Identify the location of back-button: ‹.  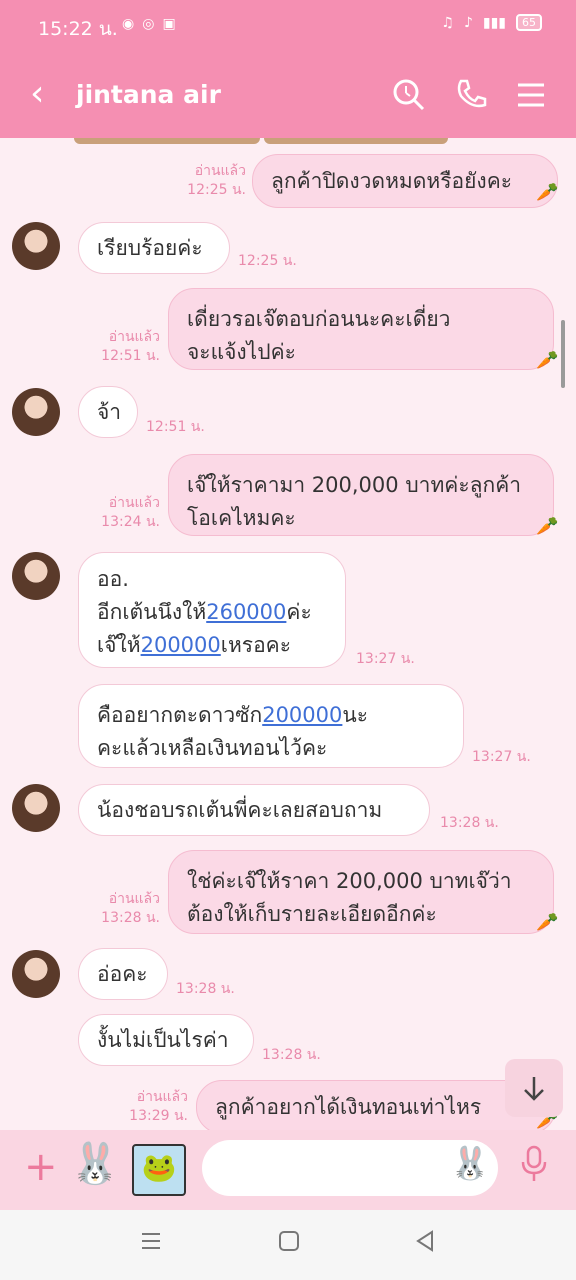
(37, 94).